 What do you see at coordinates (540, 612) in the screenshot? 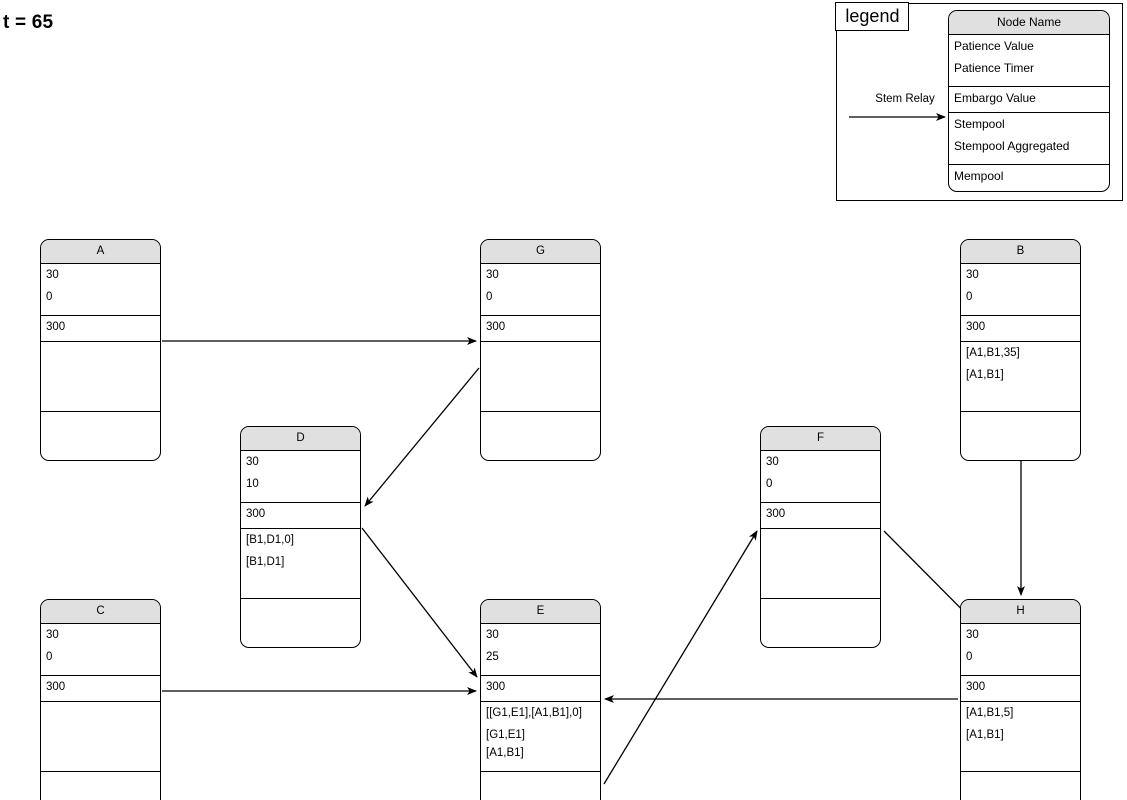
I see `node-header: E` at bounding box center [540, 612].